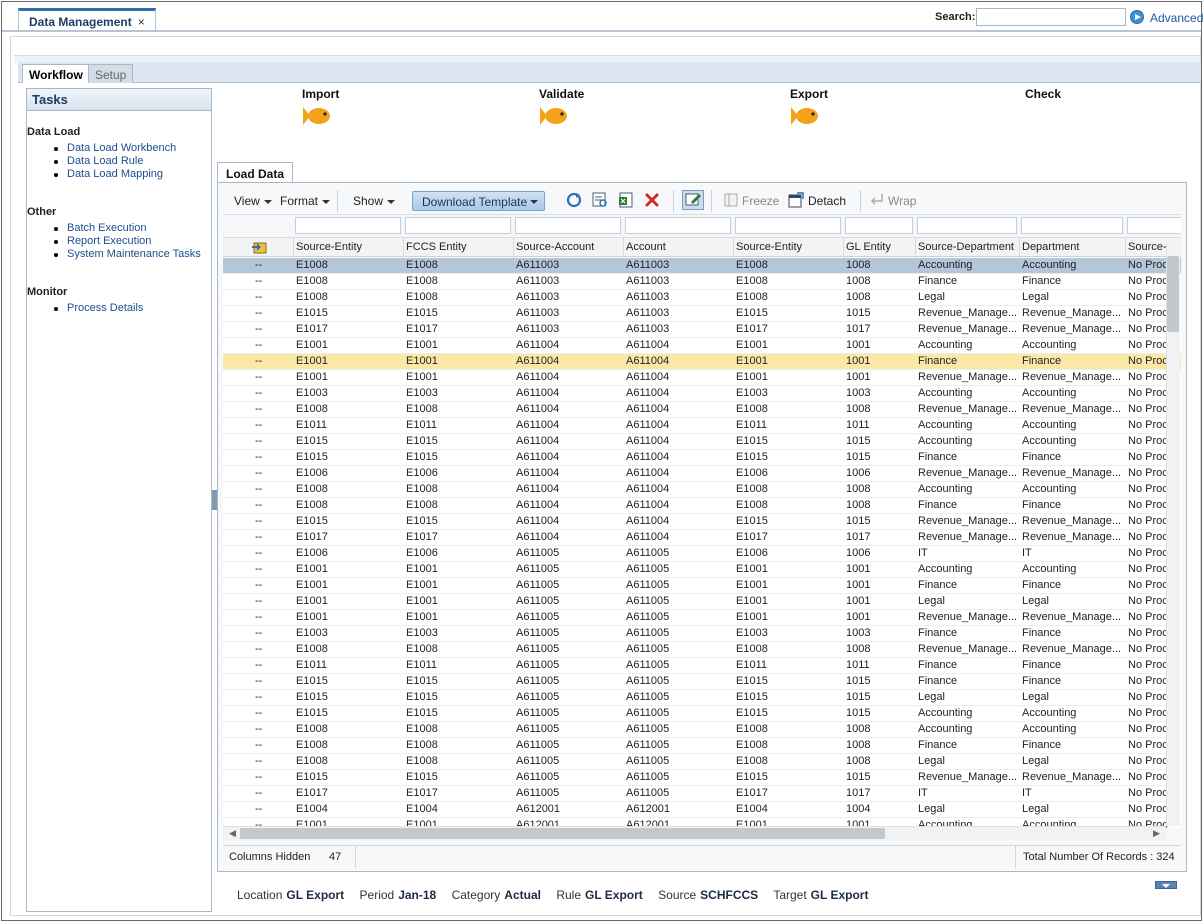 The image size is (1203, 922). I want to click on table-cell: A611005, so click(648, 777).